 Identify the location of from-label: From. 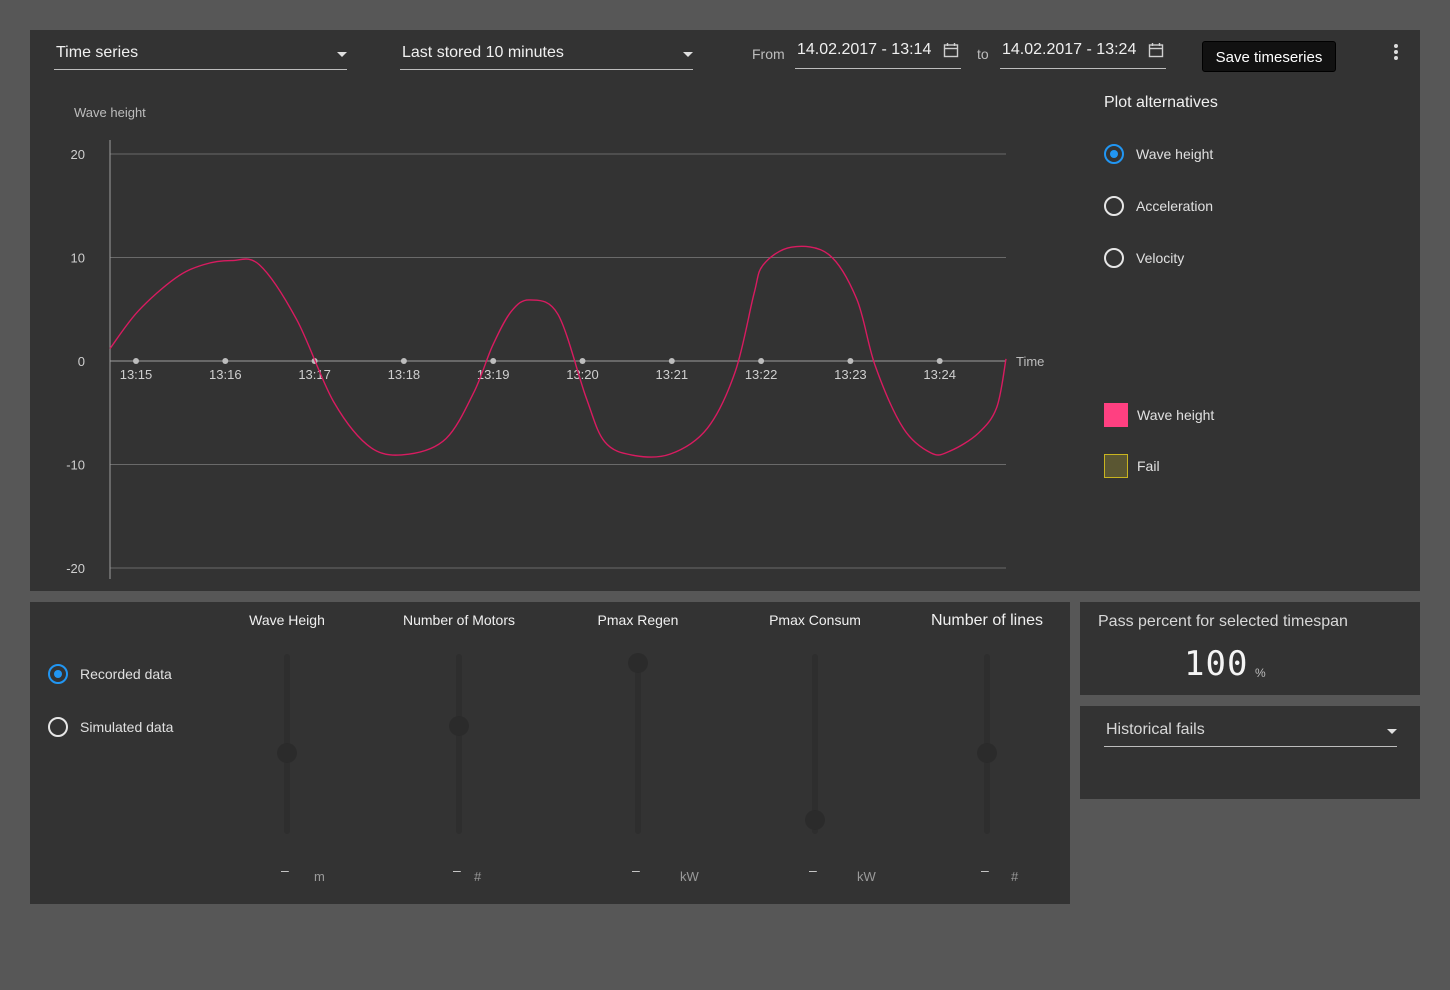
(768, 54).